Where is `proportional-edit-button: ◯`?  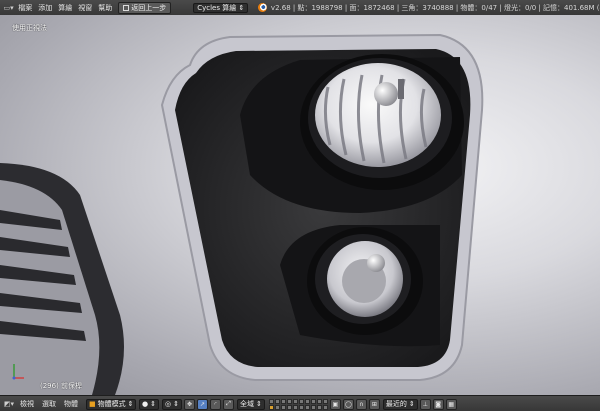
proportional-edit-button: ◯ is located at coordinates (348, 404).